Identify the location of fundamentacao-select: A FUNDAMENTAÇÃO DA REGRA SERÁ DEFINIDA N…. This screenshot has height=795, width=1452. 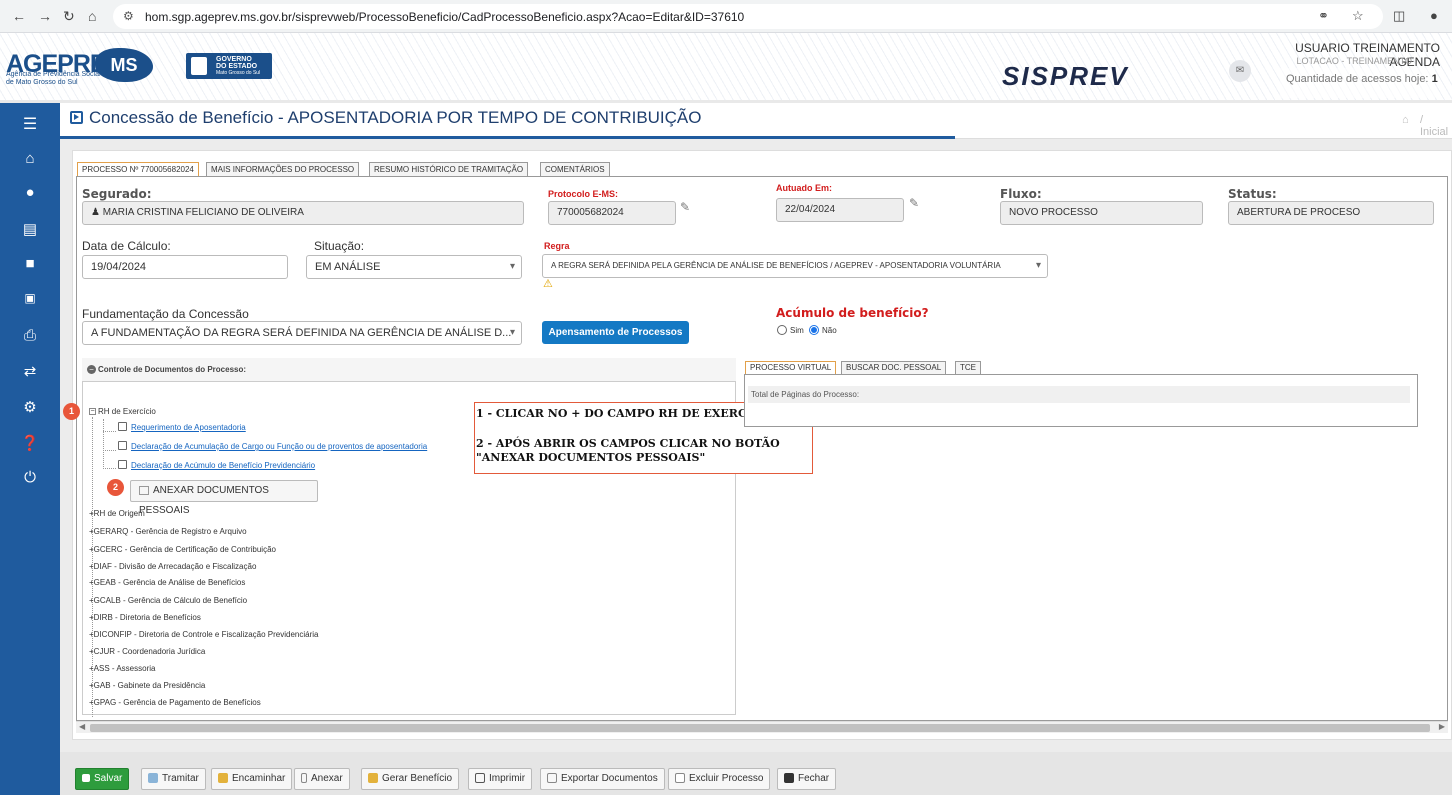
(302, 333).